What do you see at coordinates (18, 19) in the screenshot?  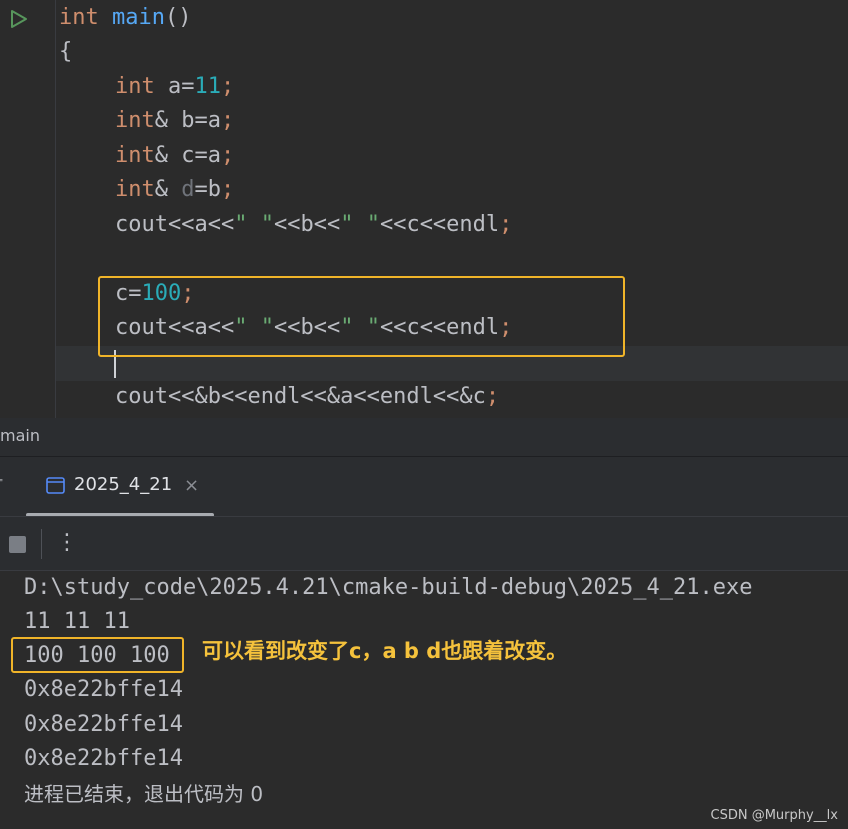 I see `run-triangle-icon` at bounding box center [18, 19].